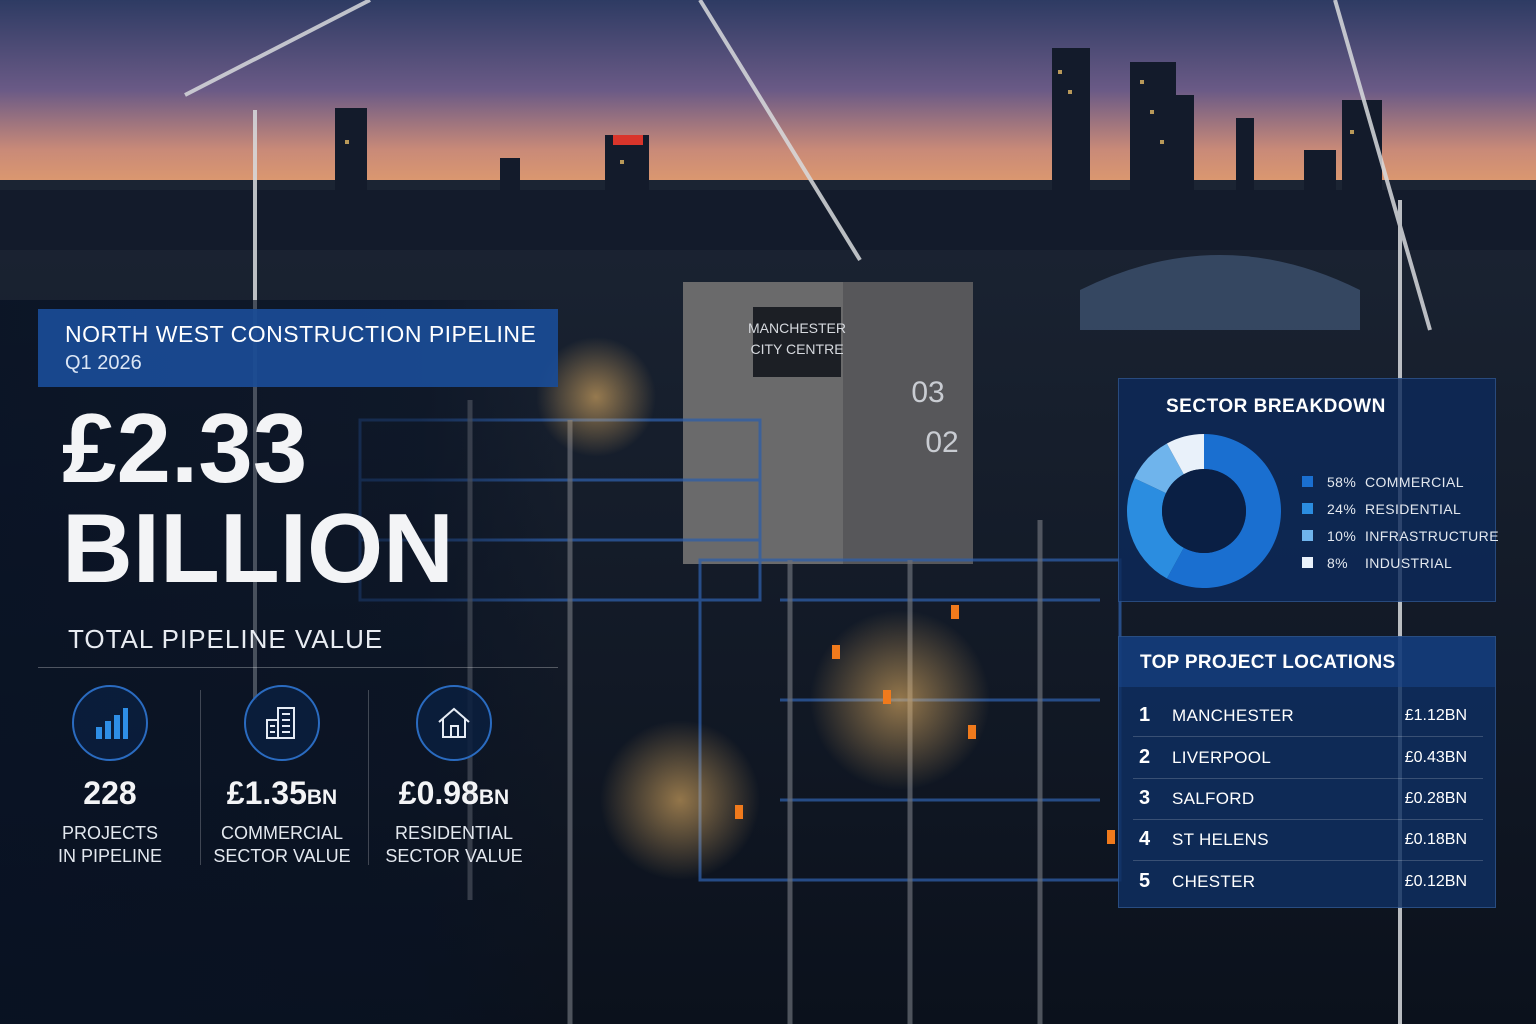 This screenshot has width=1536, height=1024. What do you see at coordinates (454, 723) in the screenshot?
I see `house-icon` at bounding box center [454, 723].